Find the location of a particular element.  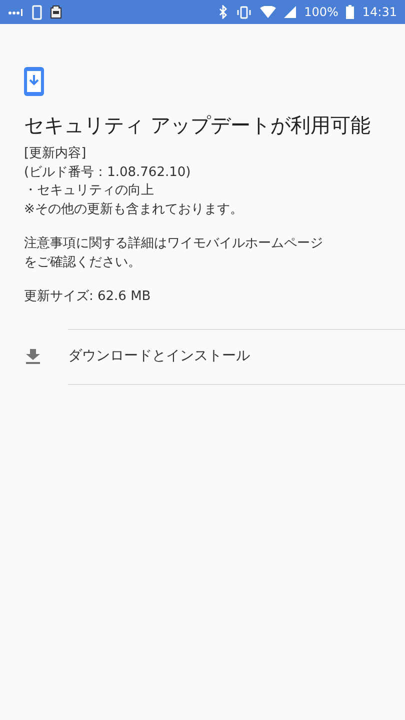

download-icon is located at coordinates (33, 356).